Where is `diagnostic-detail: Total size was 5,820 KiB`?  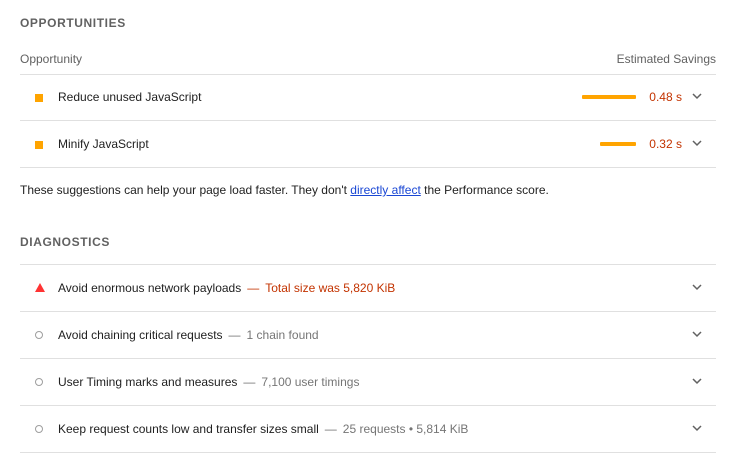 diagnostic-detail: Total size was 5,820 KiB is located at coordinates (330, 288).